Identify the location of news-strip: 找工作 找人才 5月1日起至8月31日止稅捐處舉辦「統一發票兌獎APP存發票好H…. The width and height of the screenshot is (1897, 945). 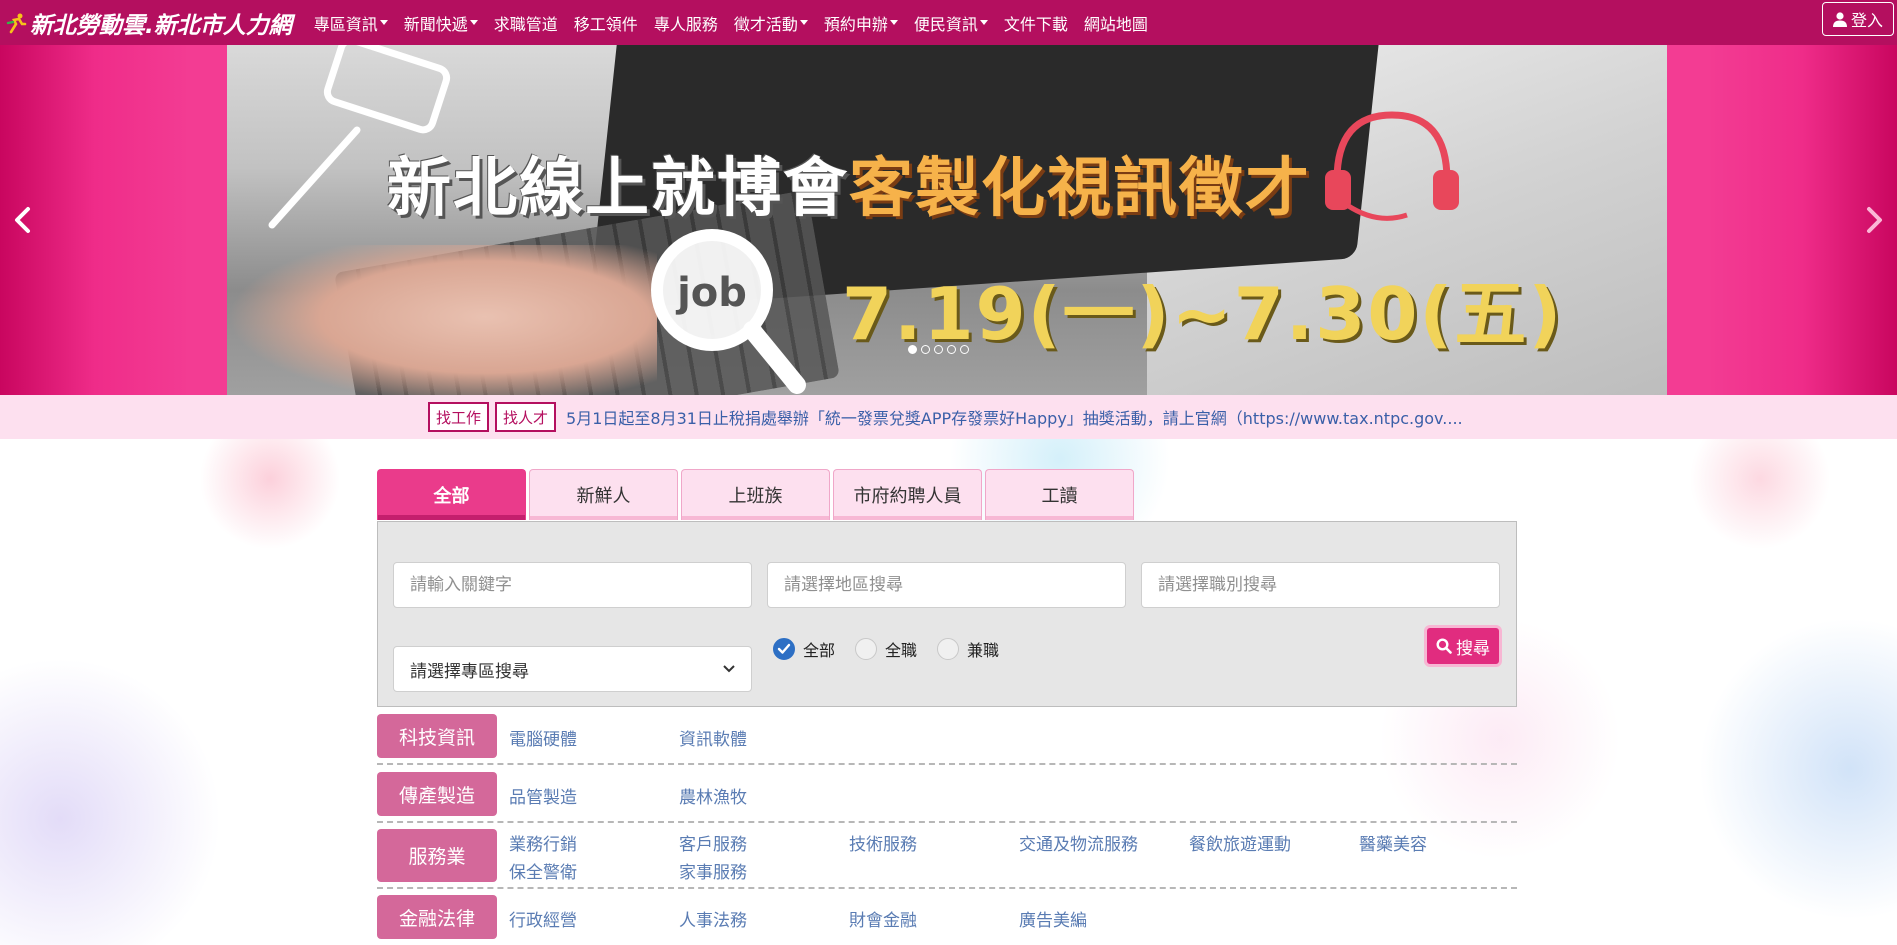
(948, 417).